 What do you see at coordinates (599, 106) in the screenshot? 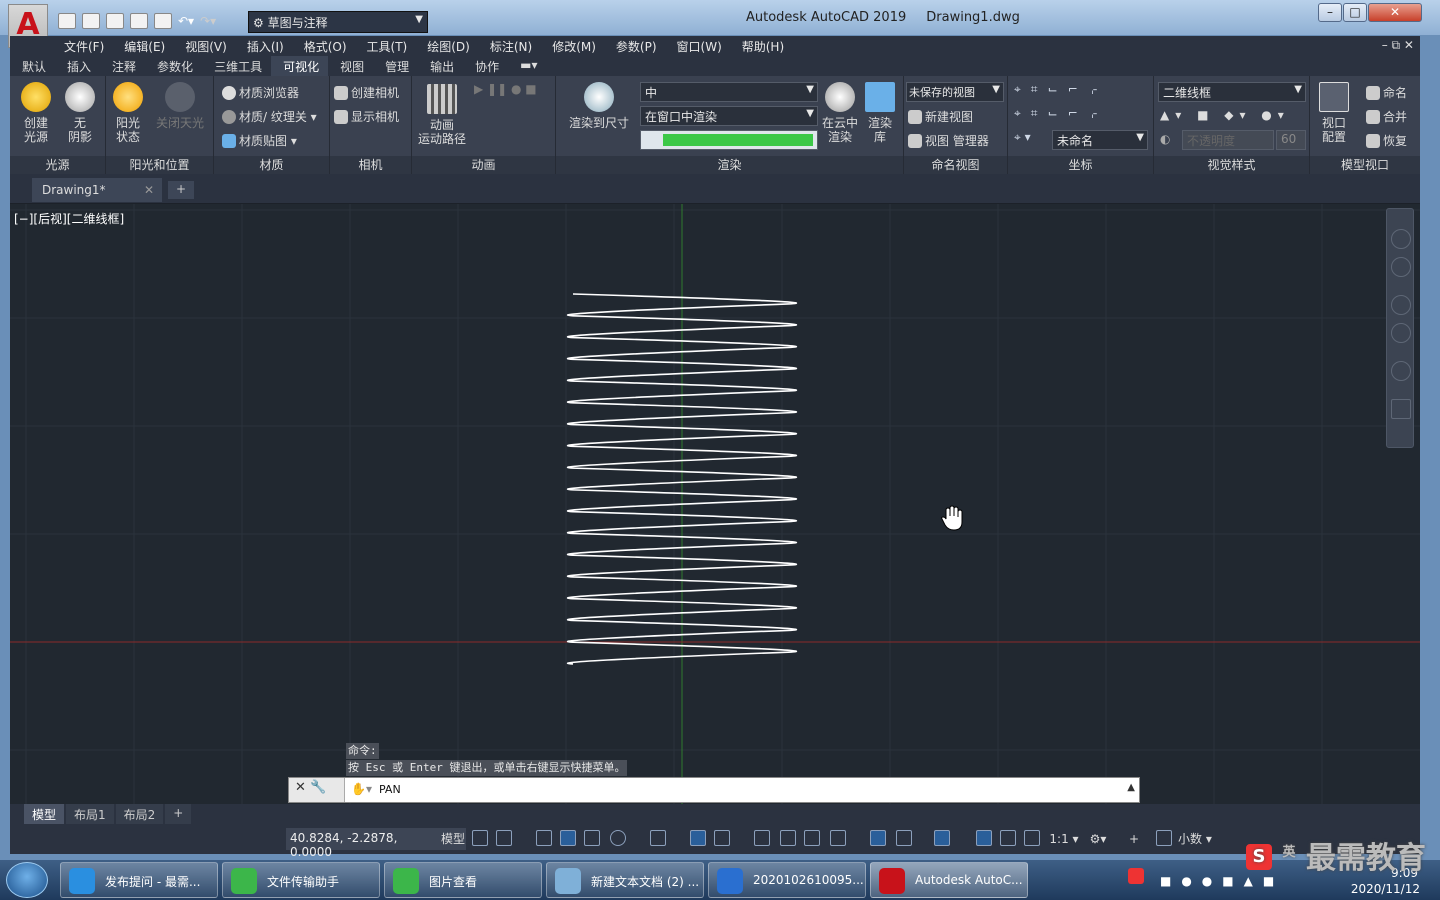
I see `render-to-size-button: 渲染到尺寸` at bounding box center [599, 106].